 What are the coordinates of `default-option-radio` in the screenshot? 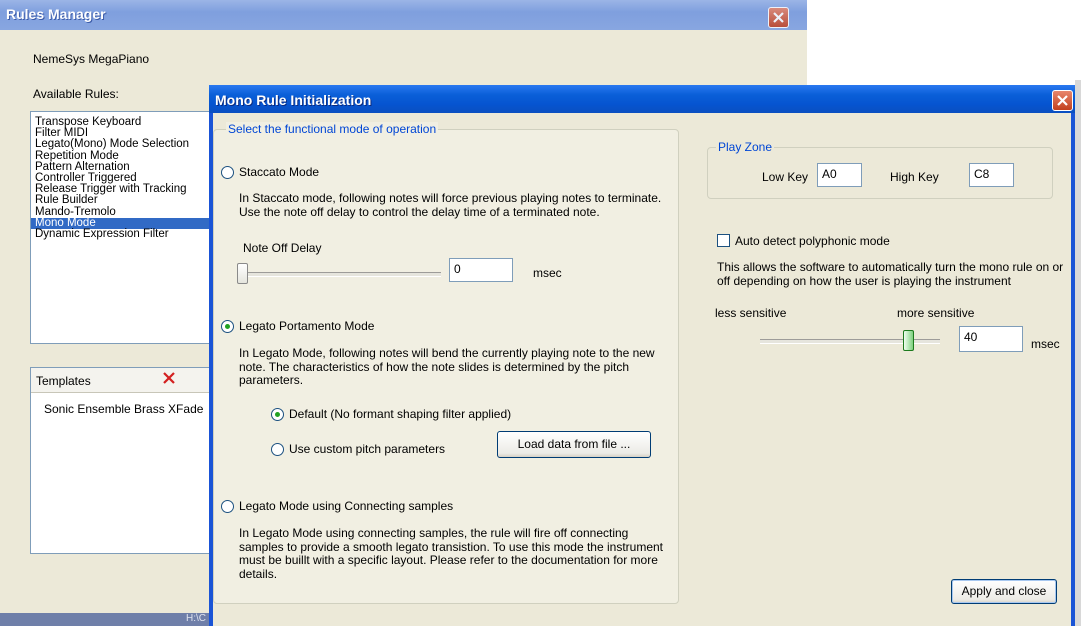 It's located at (277, 414).